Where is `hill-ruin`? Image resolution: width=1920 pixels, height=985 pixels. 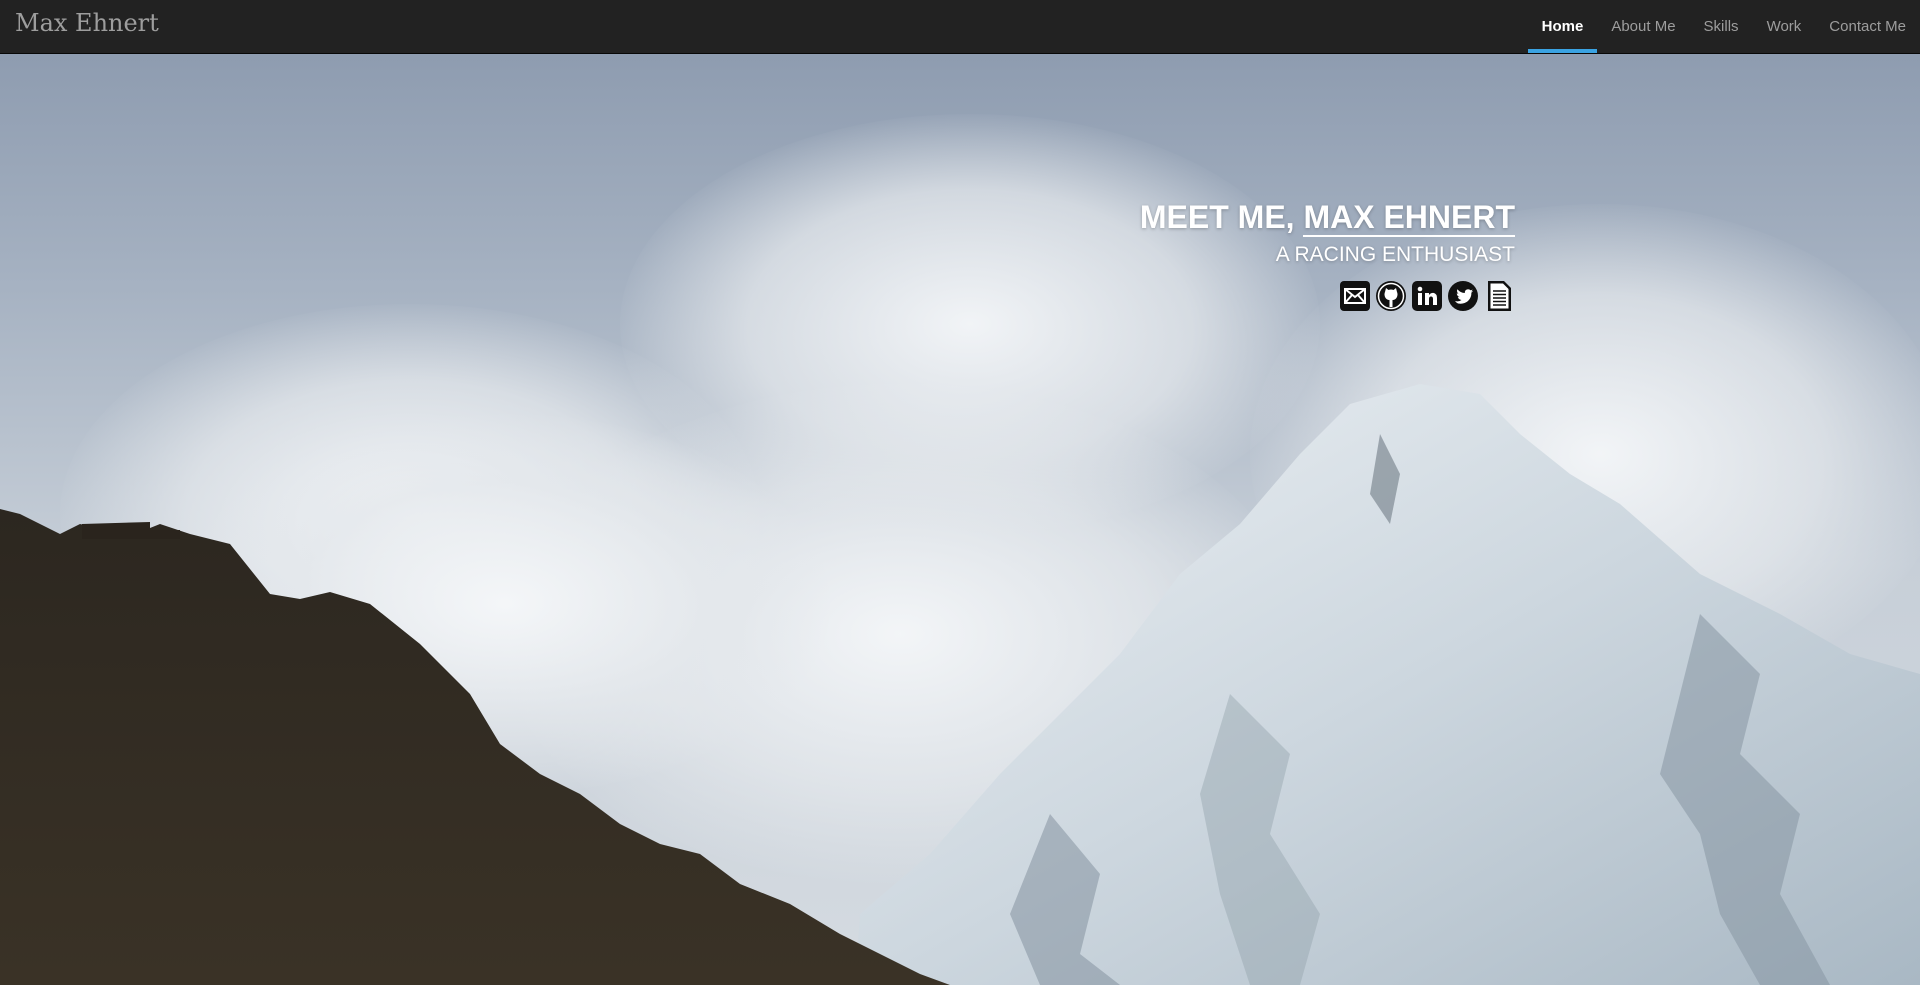 hill-ruin is located at coordinates (131, 530).